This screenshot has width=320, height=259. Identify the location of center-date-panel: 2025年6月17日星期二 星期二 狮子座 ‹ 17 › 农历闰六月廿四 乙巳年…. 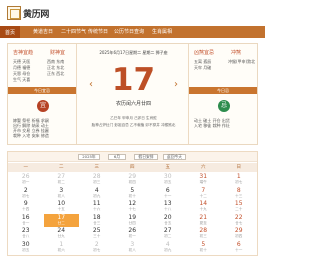
(133, 94).